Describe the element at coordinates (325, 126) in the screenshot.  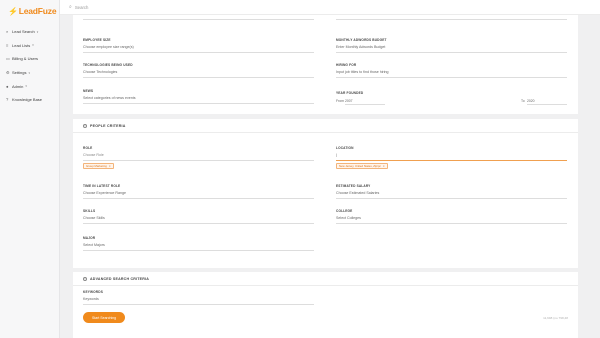
I see `people-criteria-header: – PEOPLE CRITERIA` at that location.